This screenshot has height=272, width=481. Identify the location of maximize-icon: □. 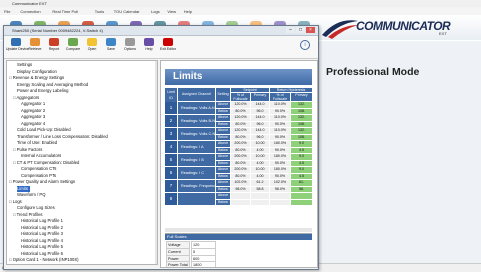
(300, 30).